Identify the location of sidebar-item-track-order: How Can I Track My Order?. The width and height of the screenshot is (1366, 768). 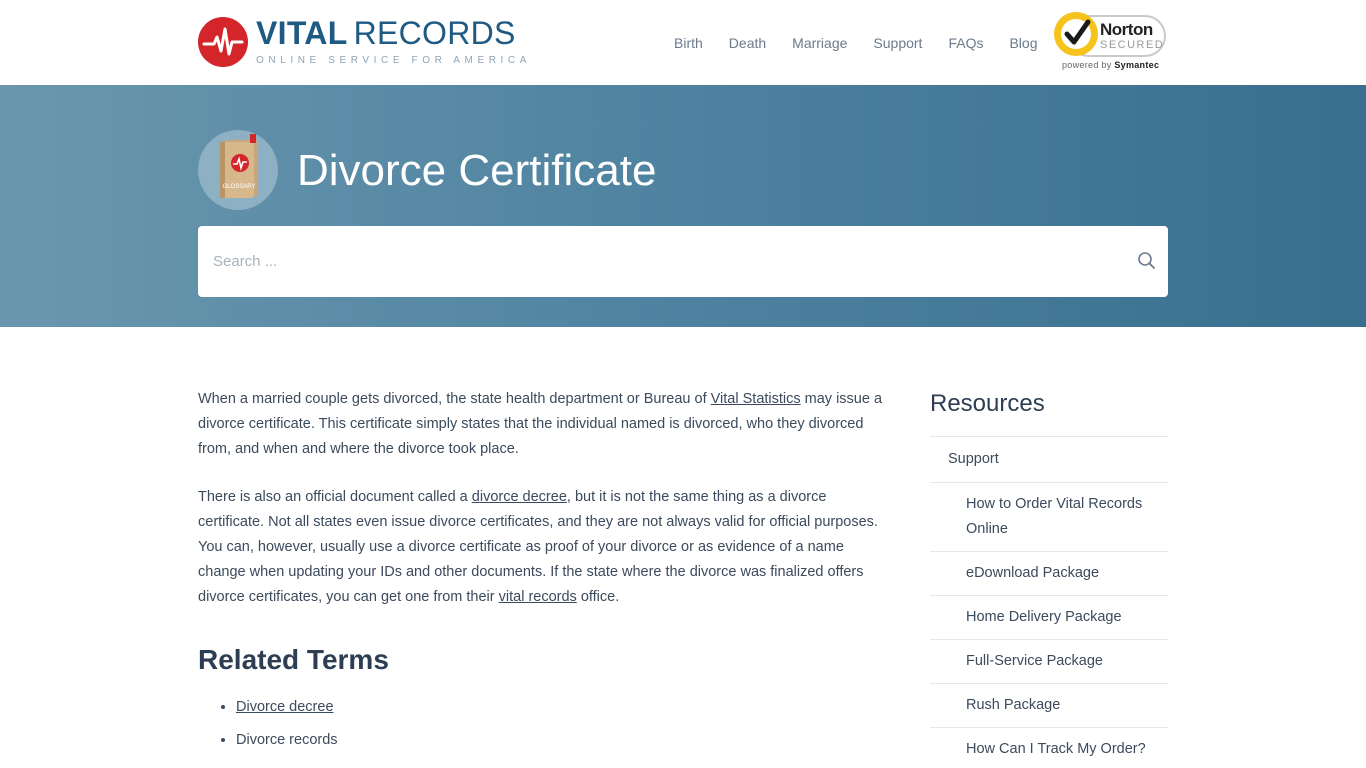
(1049, 748).